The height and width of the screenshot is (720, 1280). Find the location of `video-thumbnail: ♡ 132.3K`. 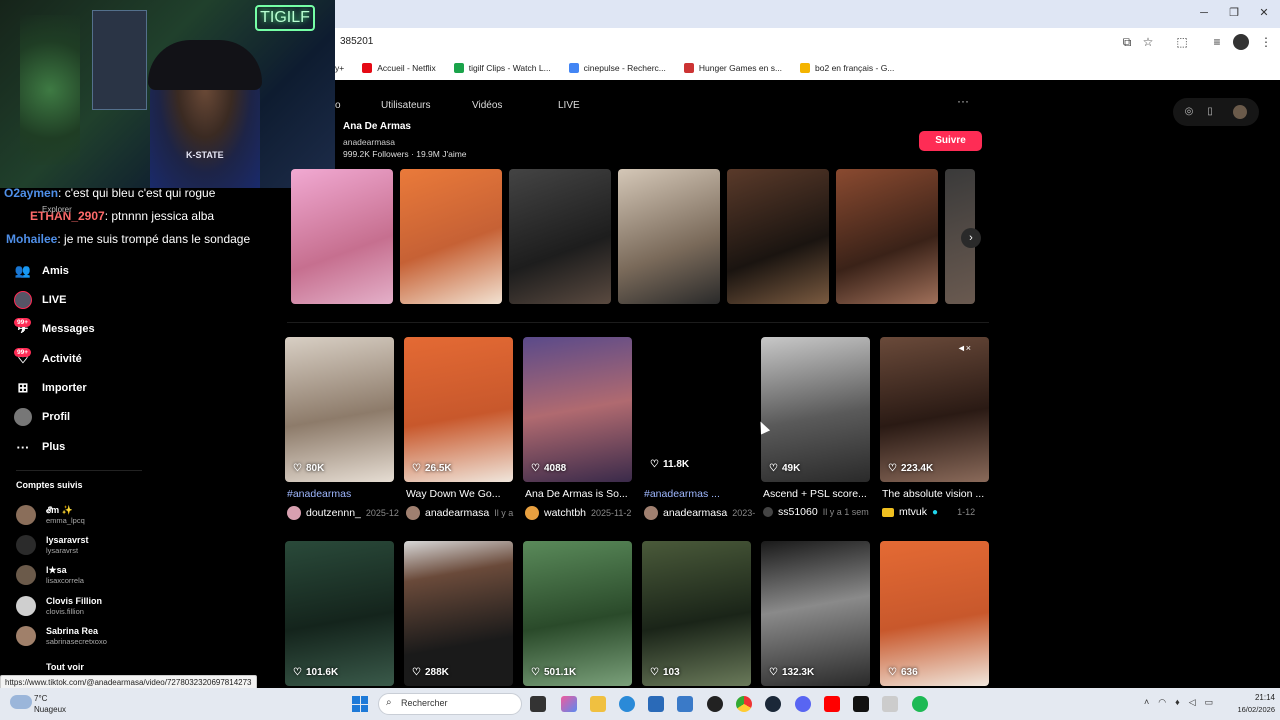

video-thumbnail: ♡ 132.3K is located at coordinates (815, 613).